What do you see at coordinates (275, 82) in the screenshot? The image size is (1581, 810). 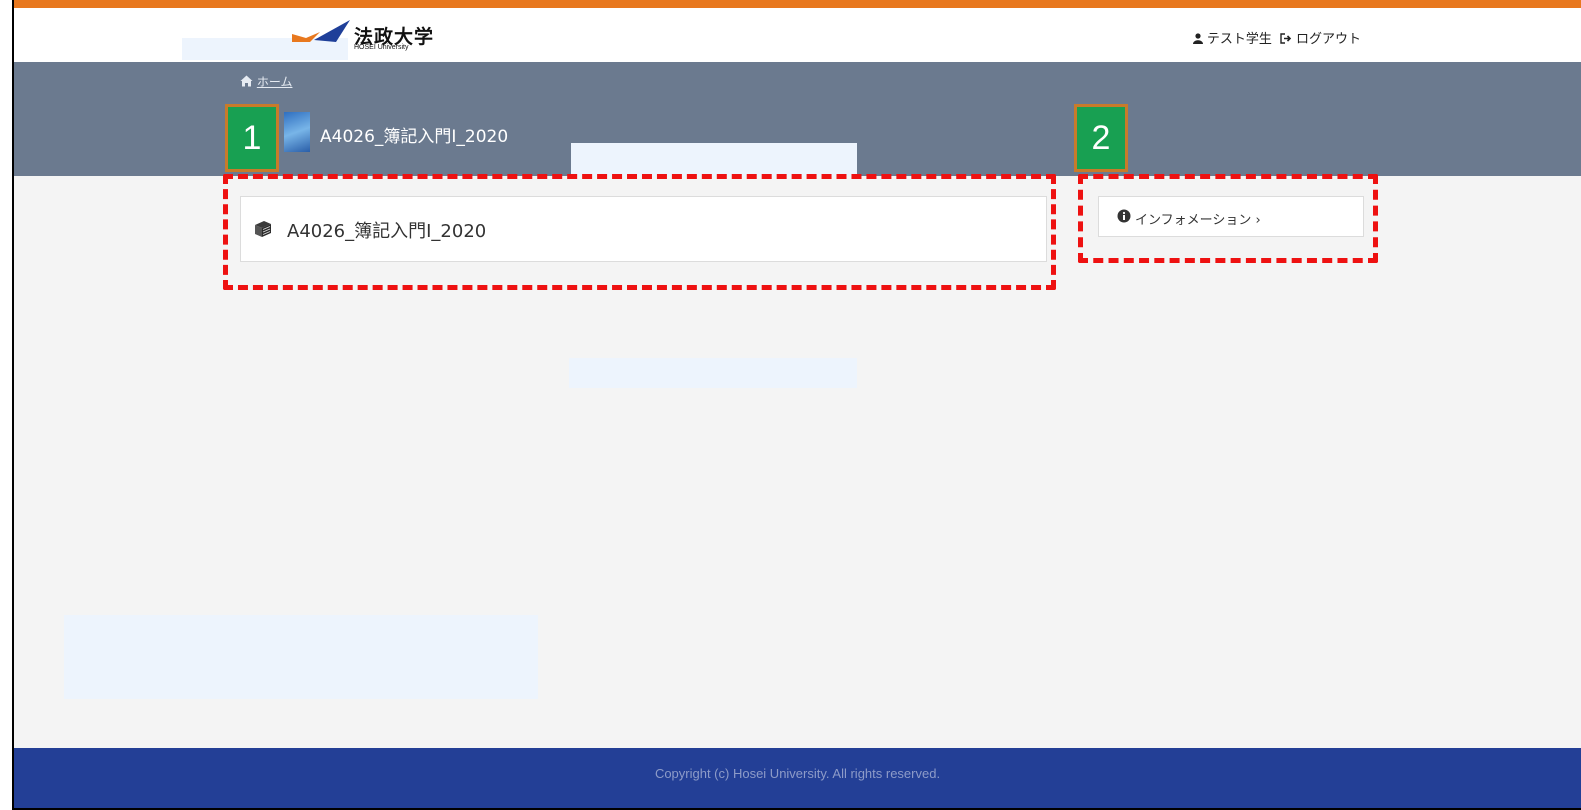 I see `breadcrumb-home-link: ホーム` at bounding box center [275, 82].